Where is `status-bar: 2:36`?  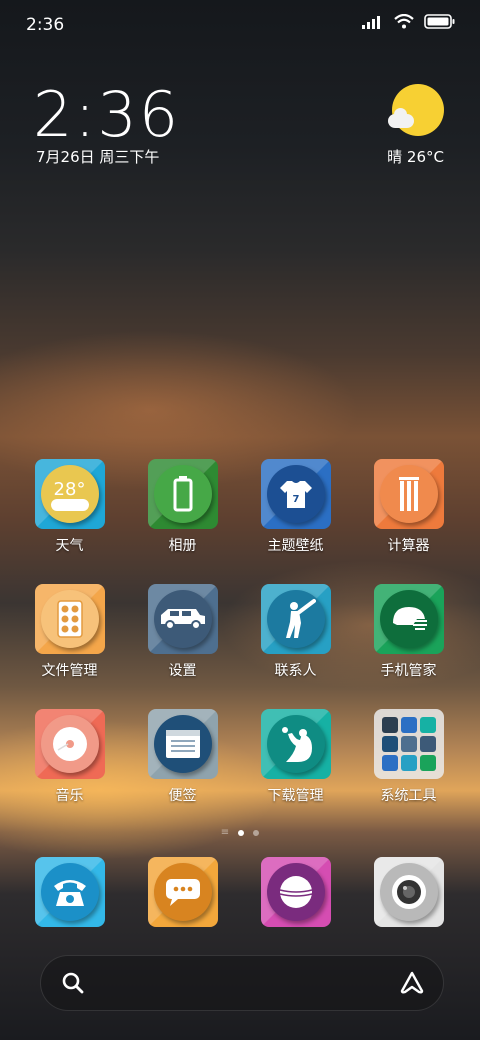
status-bar: 2:36 is located at coordinates (240, 25).